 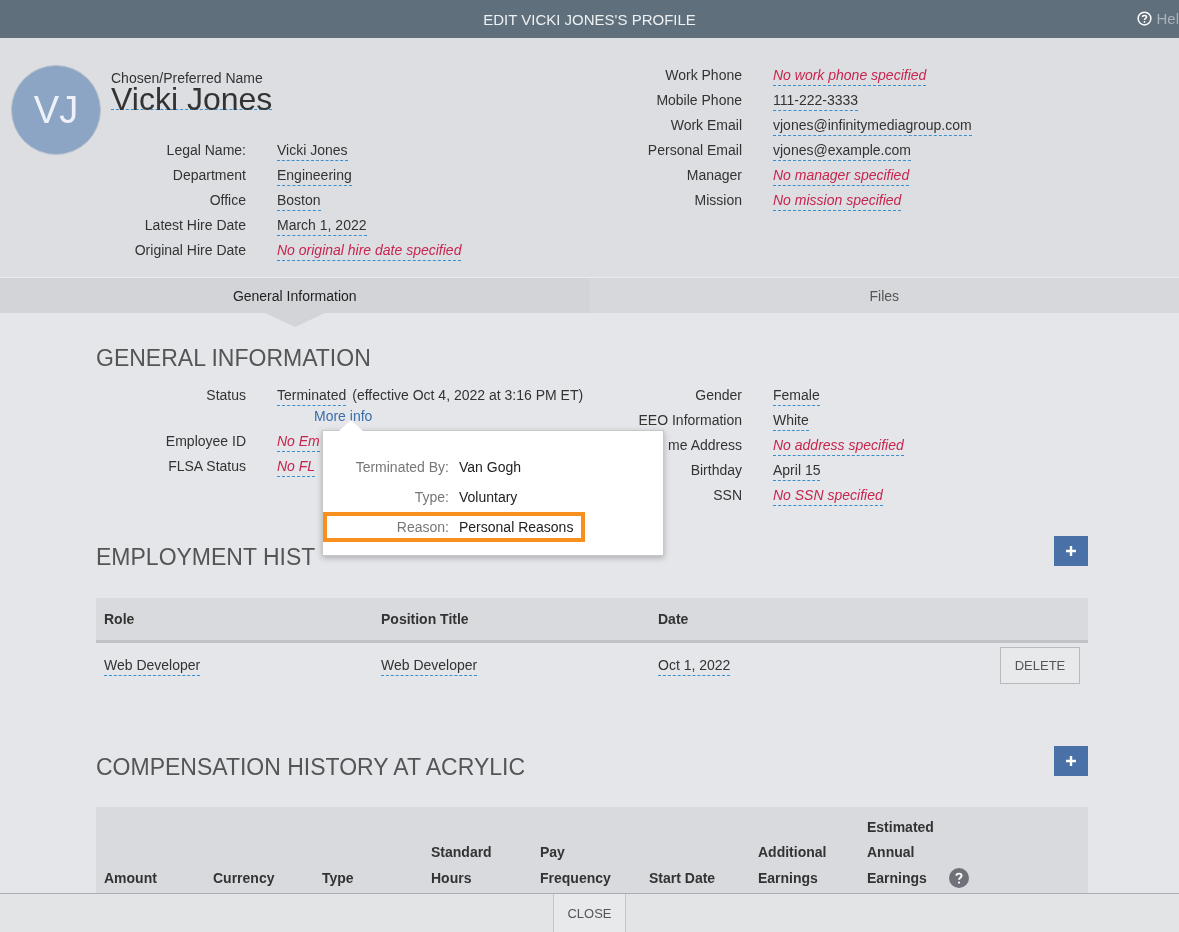 What do you see at coordinates (718, 395) in the screenshot?
I see `field-label: Gender` at bounding box center [718, 395].